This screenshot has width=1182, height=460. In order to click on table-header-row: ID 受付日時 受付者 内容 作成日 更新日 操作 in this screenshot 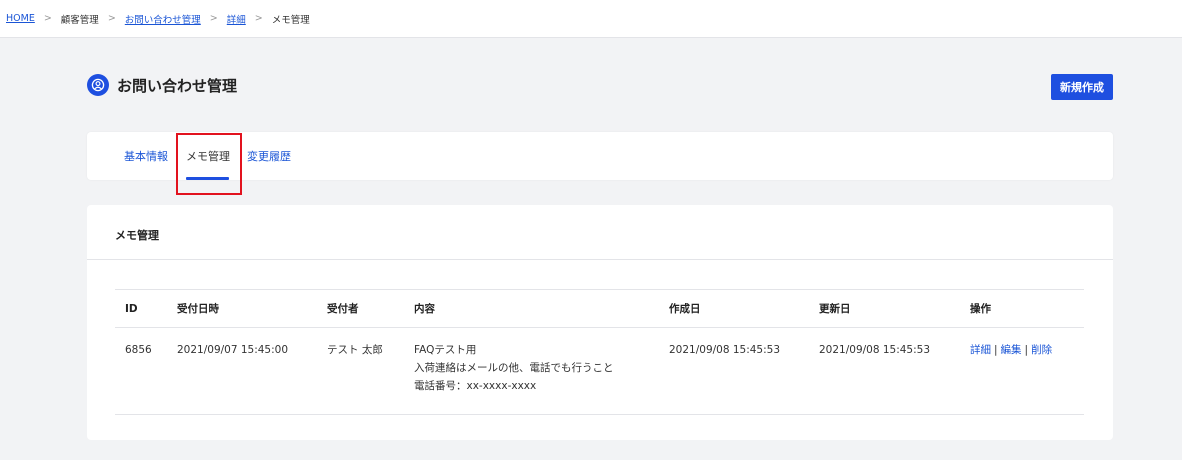, I will do `click(599, 308)`.